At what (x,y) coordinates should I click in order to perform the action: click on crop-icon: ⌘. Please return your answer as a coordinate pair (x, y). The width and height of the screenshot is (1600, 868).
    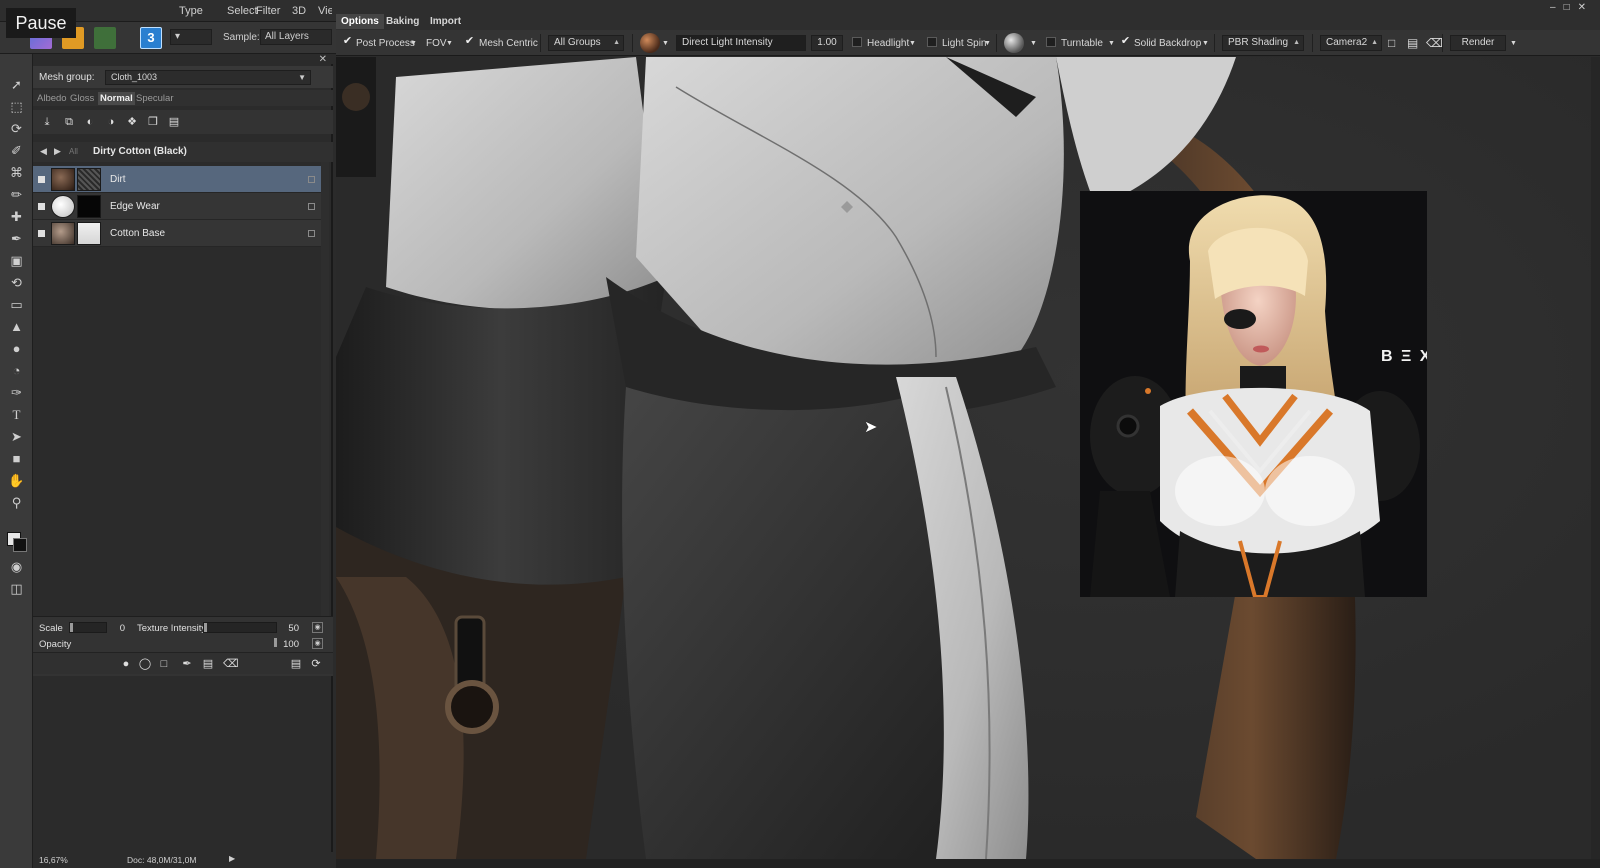
    Looking at the image, I should click on (16, 172).